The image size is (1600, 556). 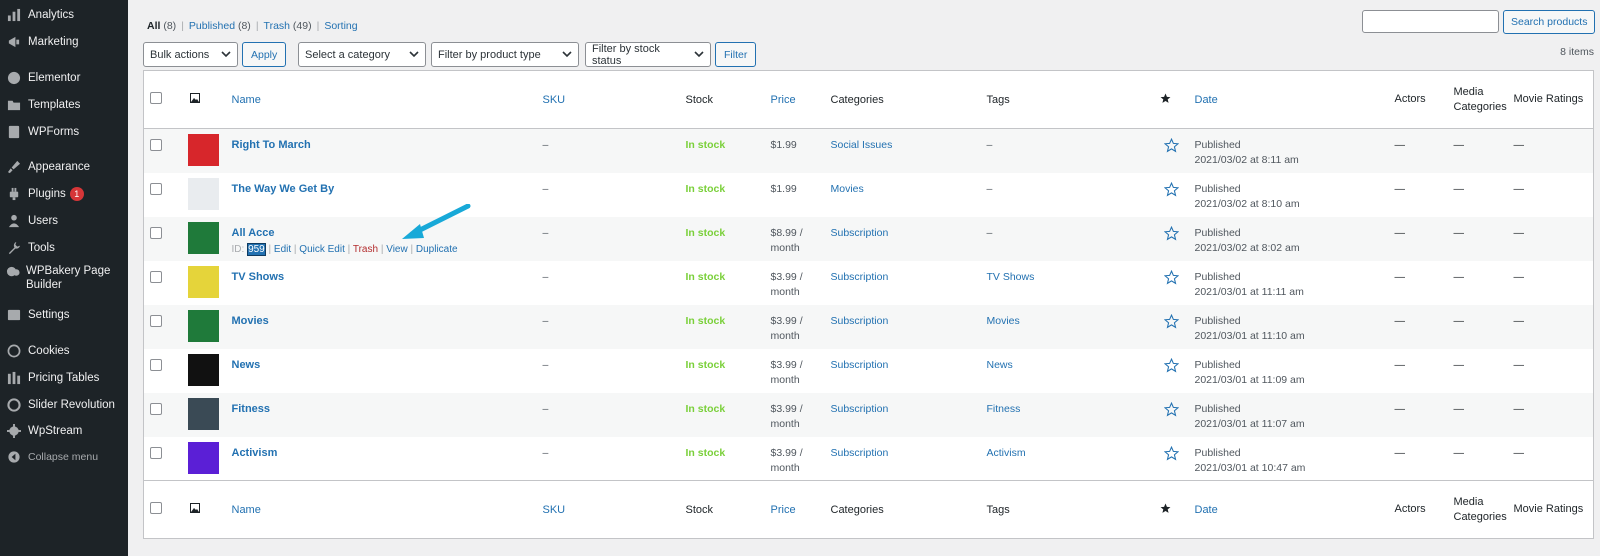 I want to click on sidebar-item-wpstream: WpStream, so click(x=64, y=431).